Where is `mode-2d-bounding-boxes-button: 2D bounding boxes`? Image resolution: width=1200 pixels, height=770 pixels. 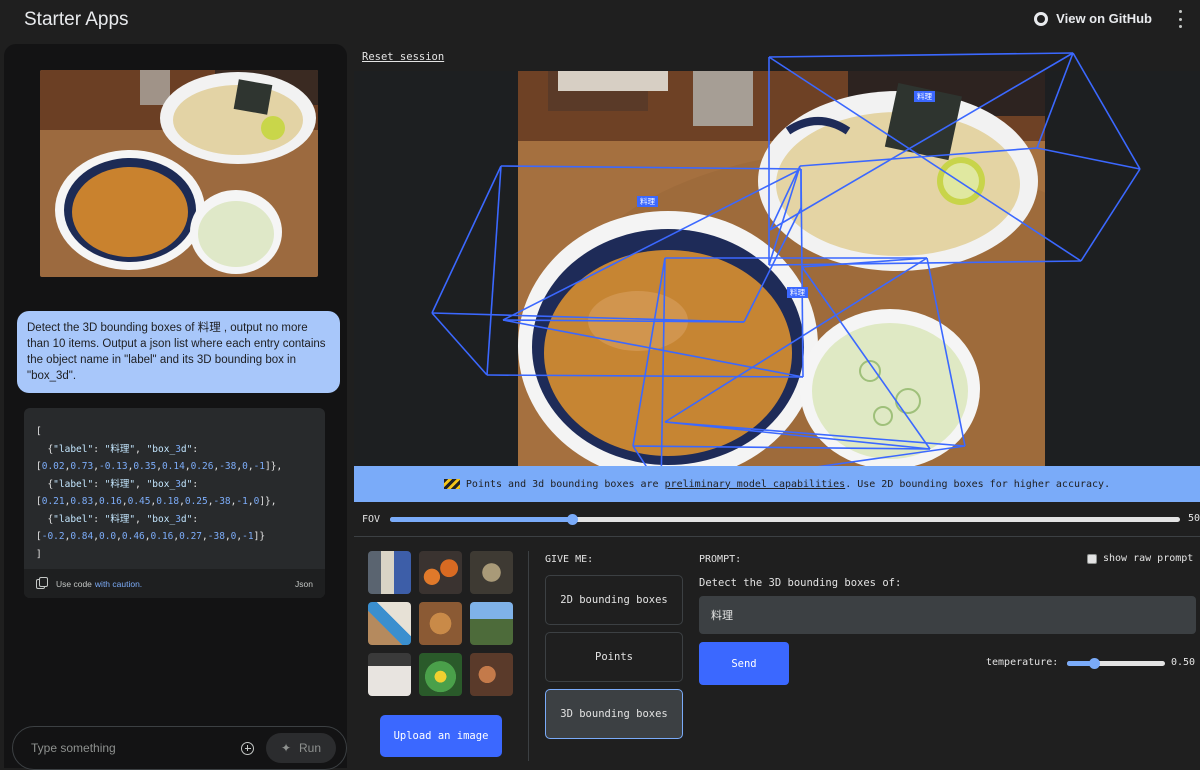 mode-2d-bounding-boxes-button: 2D bounding boxes is located at coordinates (614, 600).